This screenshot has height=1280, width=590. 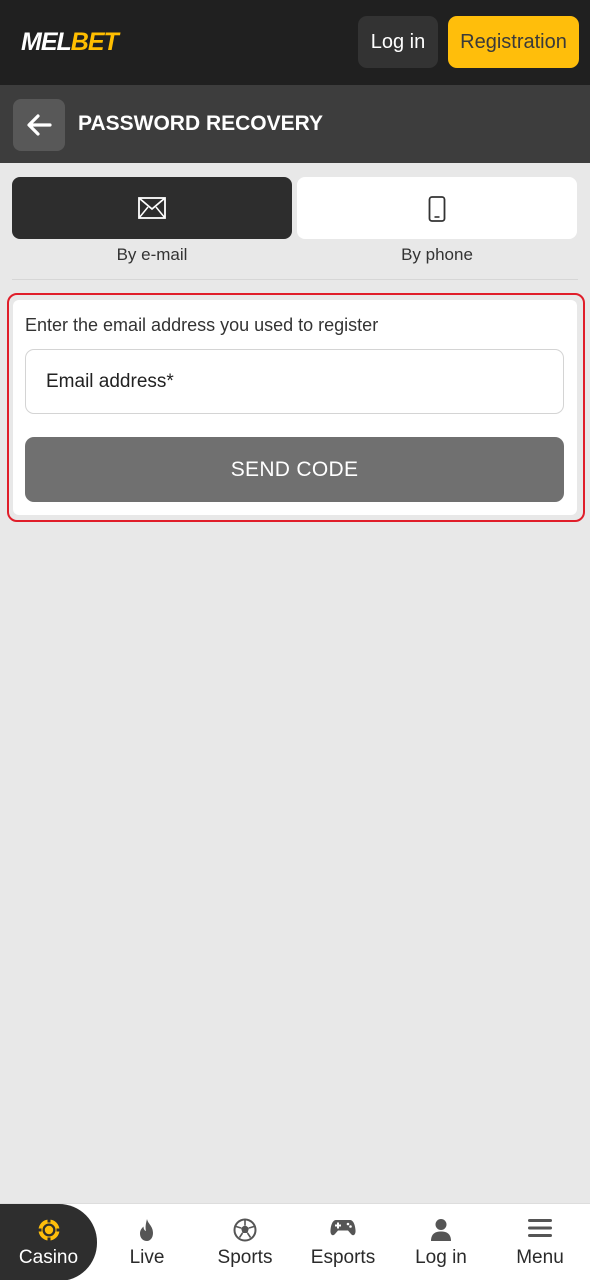 What do you see at coordinates (245, 1257) in the screenshot?
I see `nav-label-sports: Sports` at bounding box center [245, 1257].